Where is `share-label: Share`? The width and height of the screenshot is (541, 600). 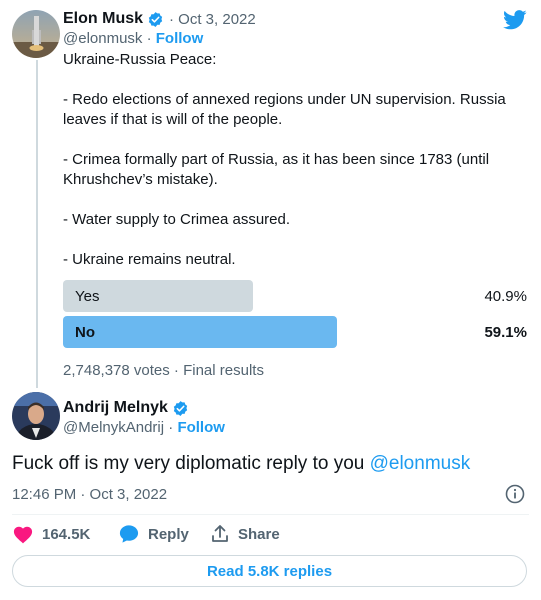
share-label: Share is located at coordinates (259, 534).